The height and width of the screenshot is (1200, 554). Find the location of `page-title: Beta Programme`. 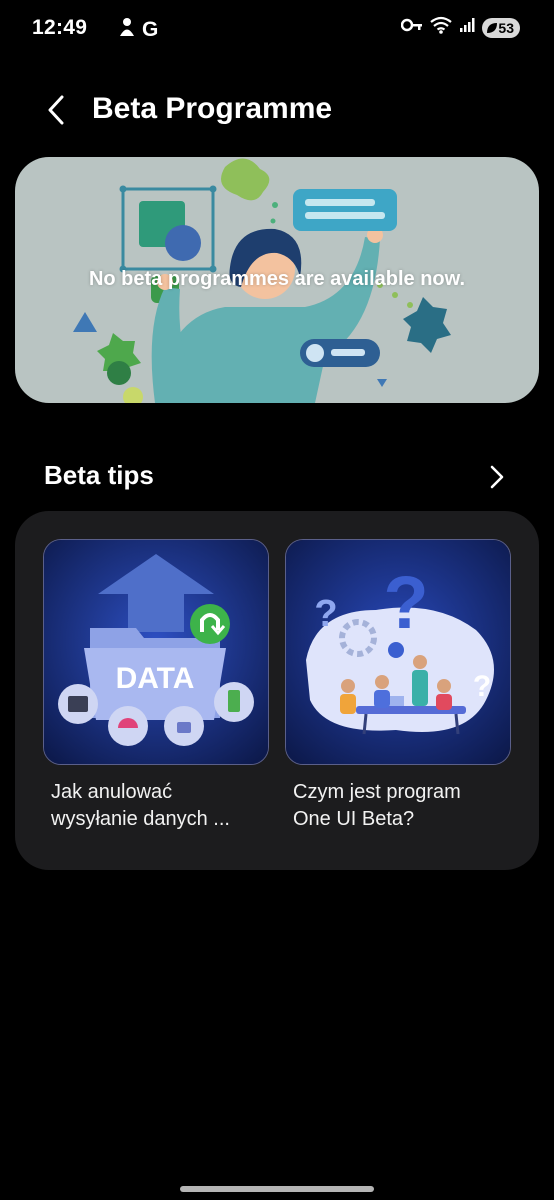

page-title: Beta Programme is located at coordinates (212, 108).